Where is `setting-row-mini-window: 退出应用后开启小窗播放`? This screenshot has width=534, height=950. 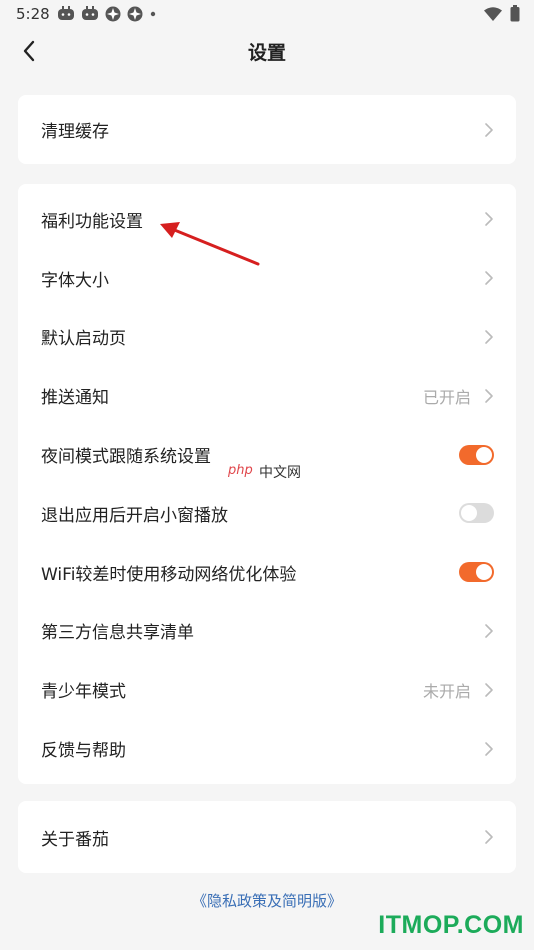 setting-row-mini-window: 退出应用后开启小窗播放 is located at coordinates (267, 513).